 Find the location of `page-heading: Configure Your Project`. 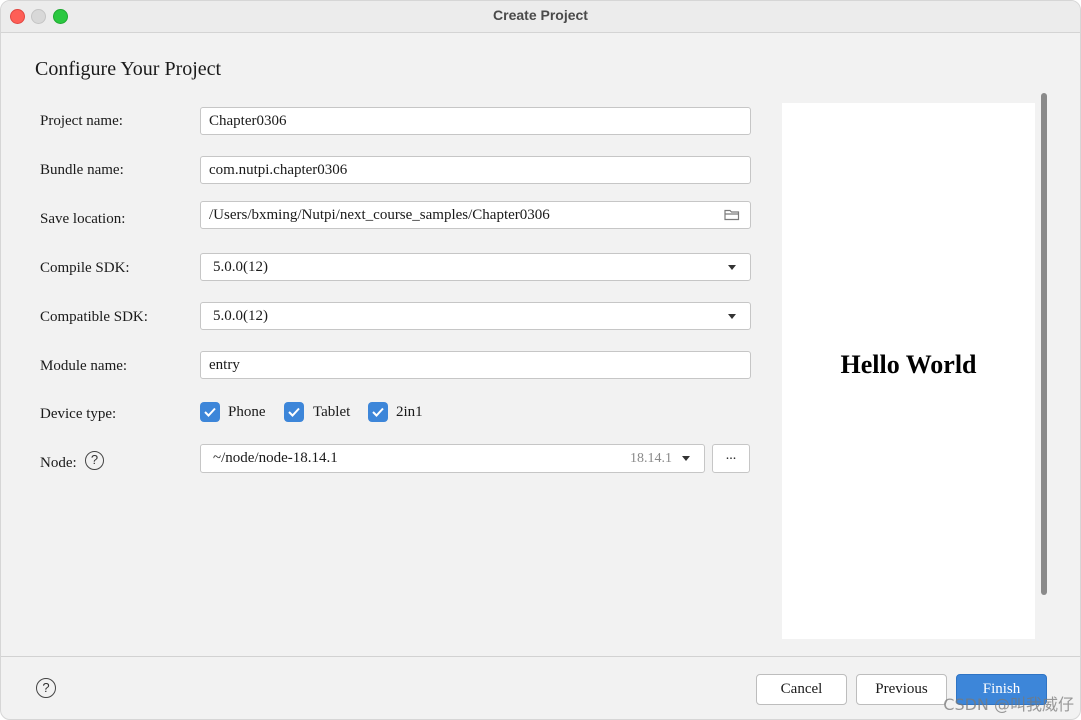

page-heading: Configure Your Project is located at coordinates (128, 69).